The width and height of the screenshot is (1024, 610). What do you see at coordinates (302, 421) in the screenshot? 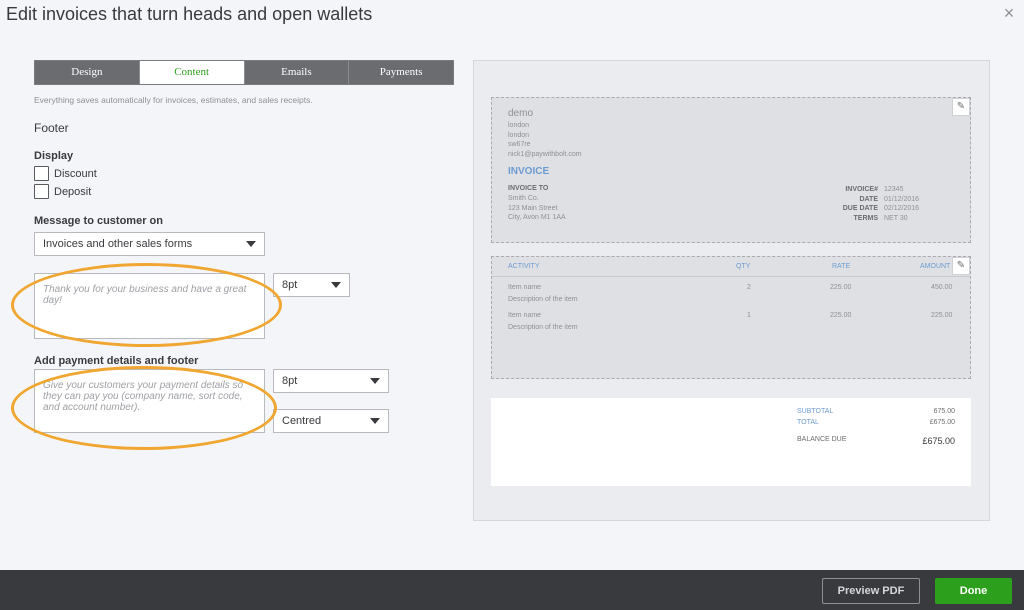
I see `payment-alignment-value: Centred` at bounding box center [302, 421].